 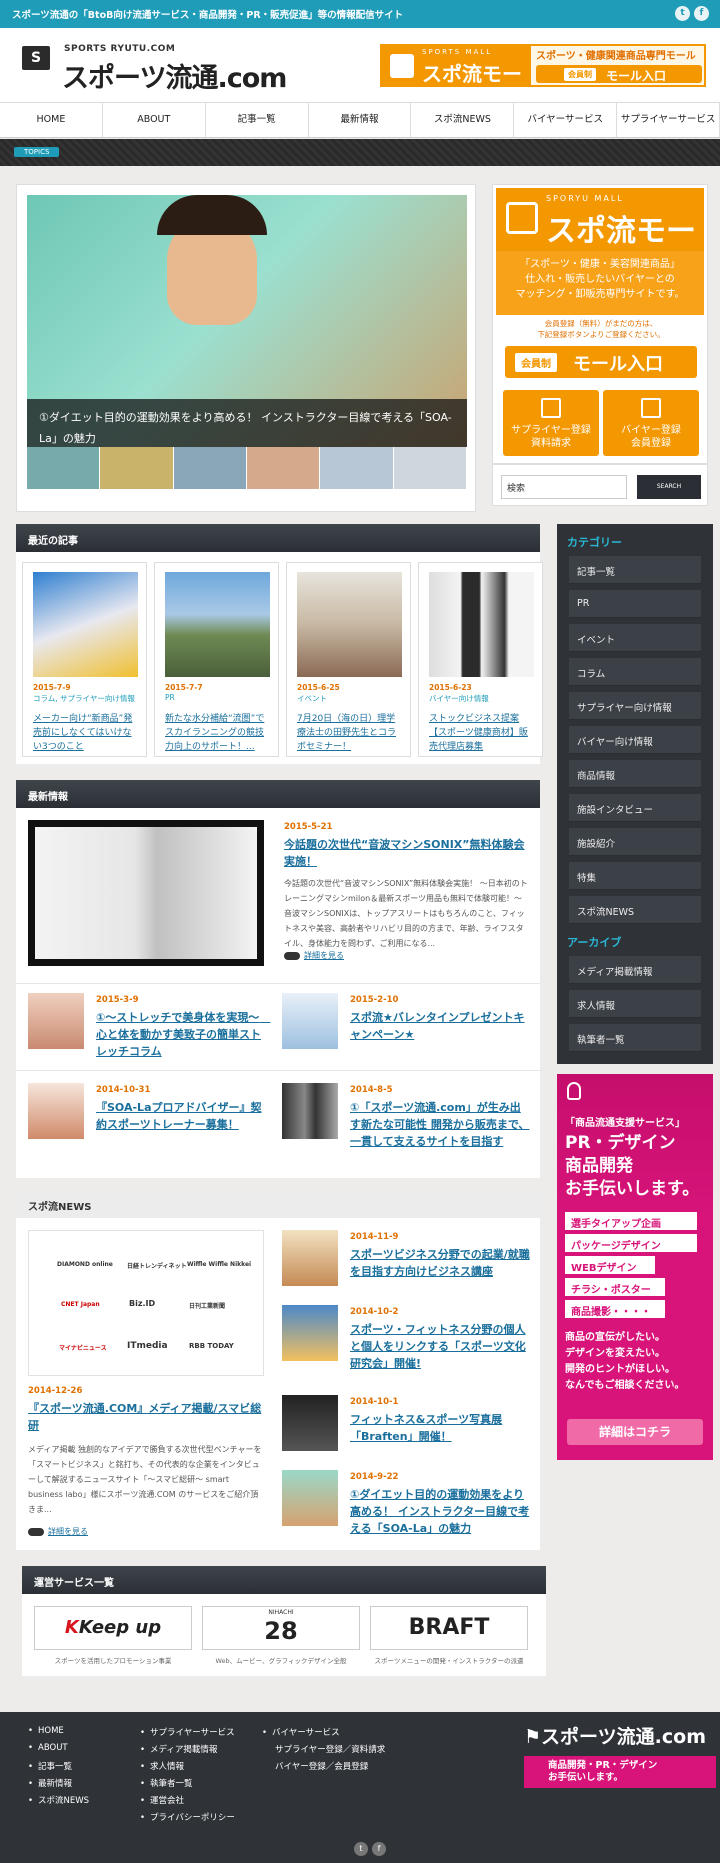 I want to click on mall-enter-button: 会員制 モール入口, so click(x=619, y=74).